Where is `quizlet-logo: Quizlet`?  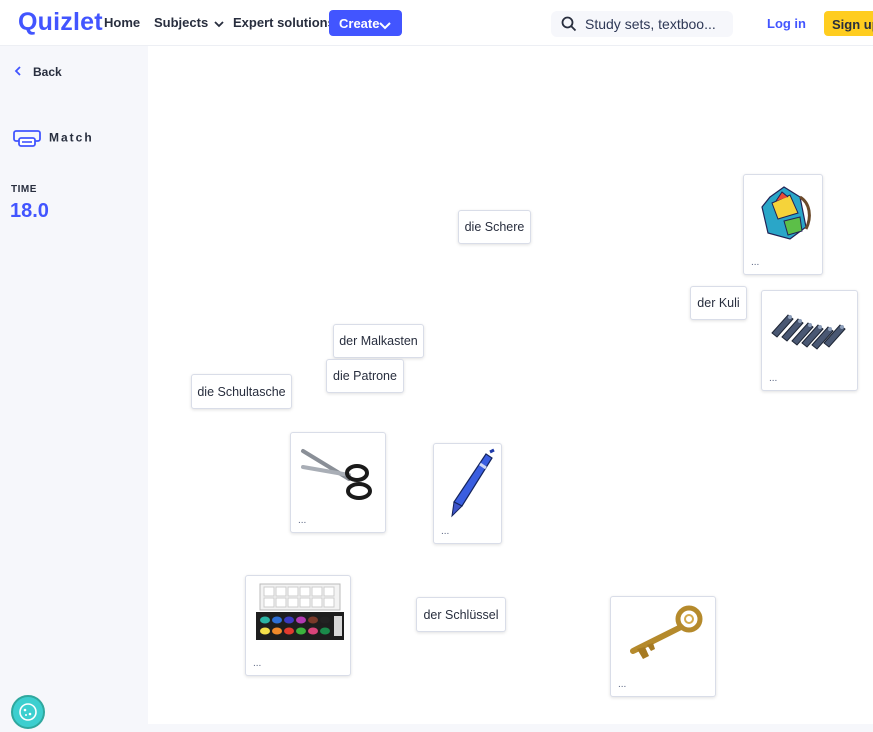
quizlet-logo: Quizlet is located at coordinates (60, 22).